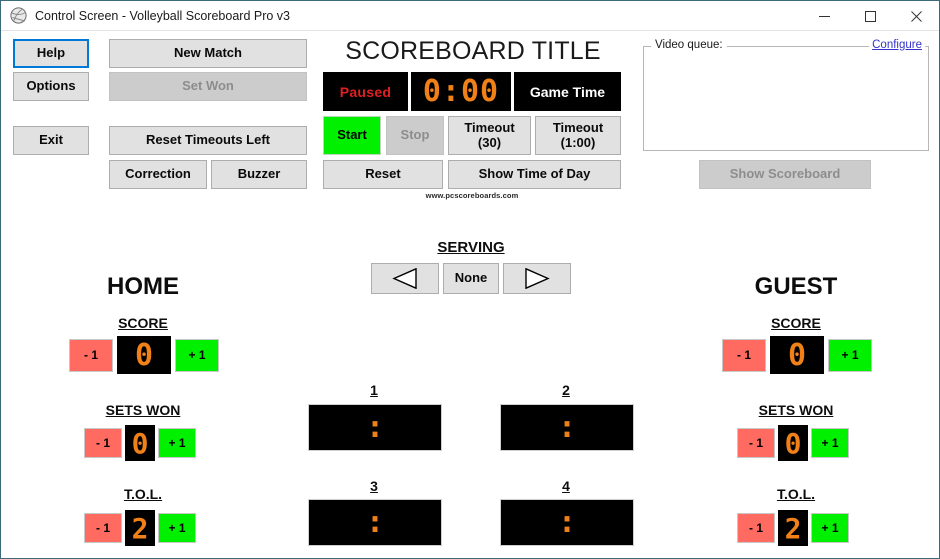 The height and width of the screenshot is (559, 940). I want to click on home-sets-label: SETS WON, so click(143, 410).